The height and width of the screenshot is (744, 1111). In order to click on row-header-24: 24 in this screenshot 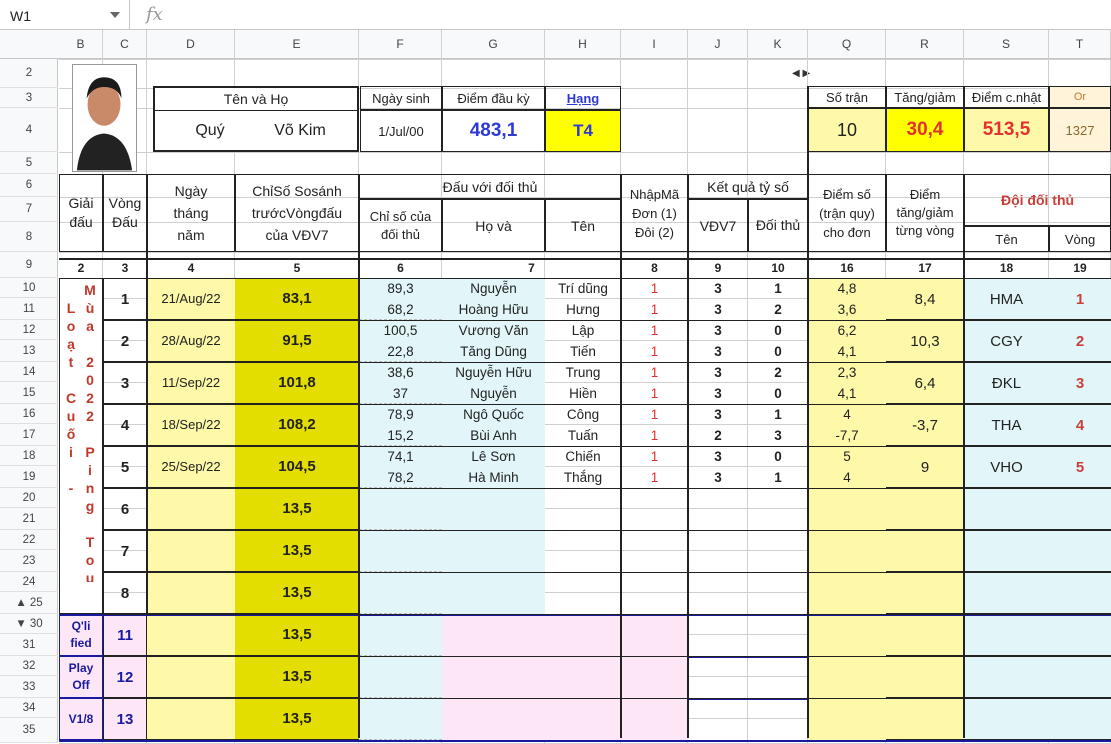, I will do `click(29, 582)`.